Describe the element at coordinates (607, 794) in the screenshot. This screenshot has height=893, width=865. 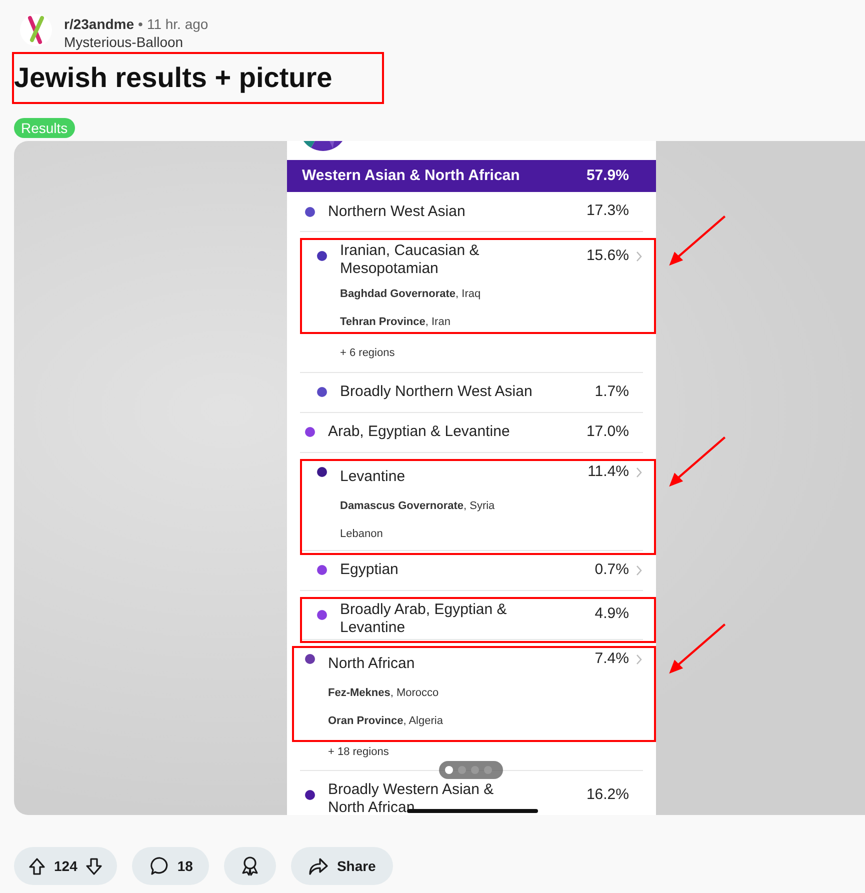
I see `ancestry-percent: 16.2%` at that location.